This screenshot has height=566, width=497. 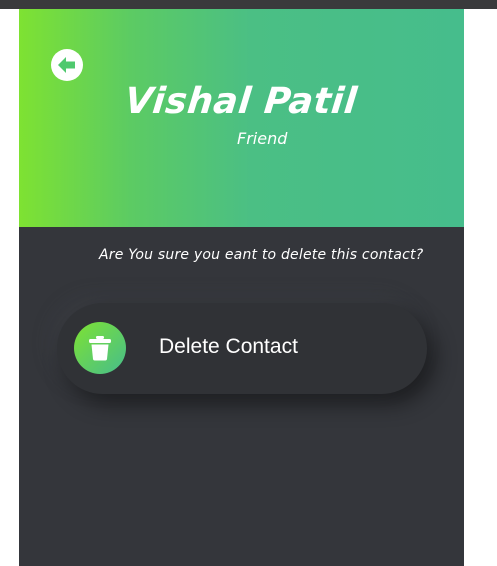 I want to click on delete-contact-button: Delete Contact, so click(x=242, y=348).